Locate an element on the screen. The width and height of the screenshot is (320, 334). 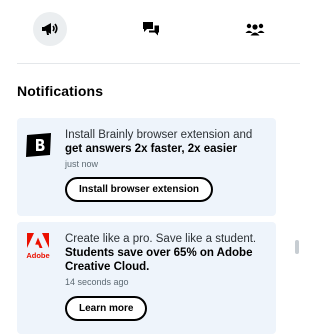
page-title: Notifications is located at coordinates (60, 91).